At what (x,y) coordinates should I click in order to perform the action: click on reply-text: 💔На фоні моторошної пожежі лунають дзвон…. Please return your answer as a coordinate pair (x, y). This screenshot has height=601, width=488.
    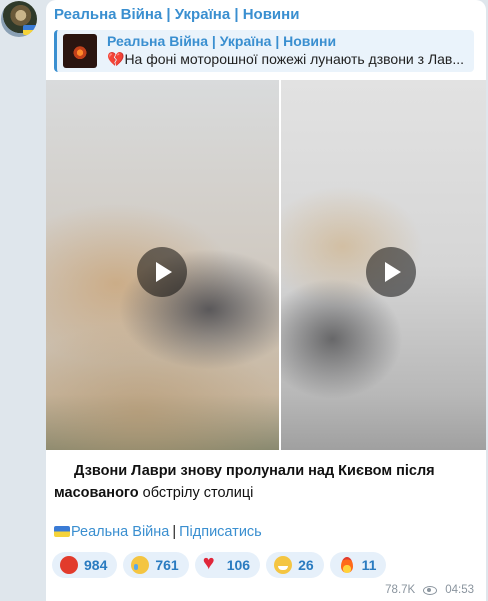
    Looking at the image, I should click on (288, 59).